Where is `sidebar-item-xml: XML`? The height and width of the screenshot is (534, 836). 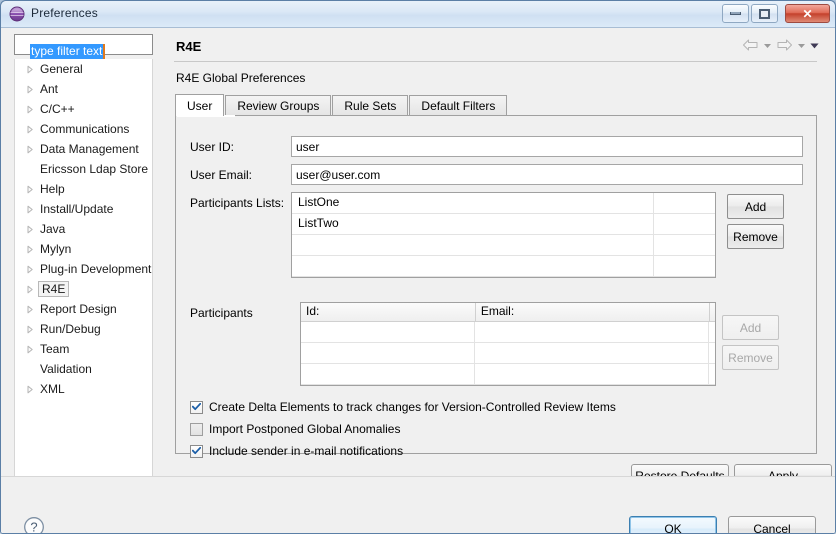
sidebar-item-xml: XML is located at coordinates (83, 389).